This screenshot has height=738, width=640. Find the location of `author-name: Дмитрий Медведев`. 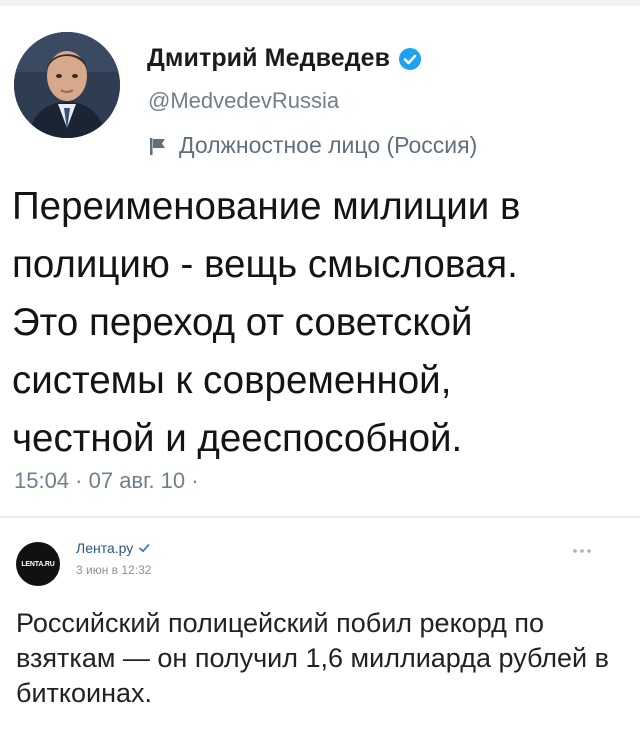

author-name: Дмитрий Медведев is located at coordinates (268, 58).